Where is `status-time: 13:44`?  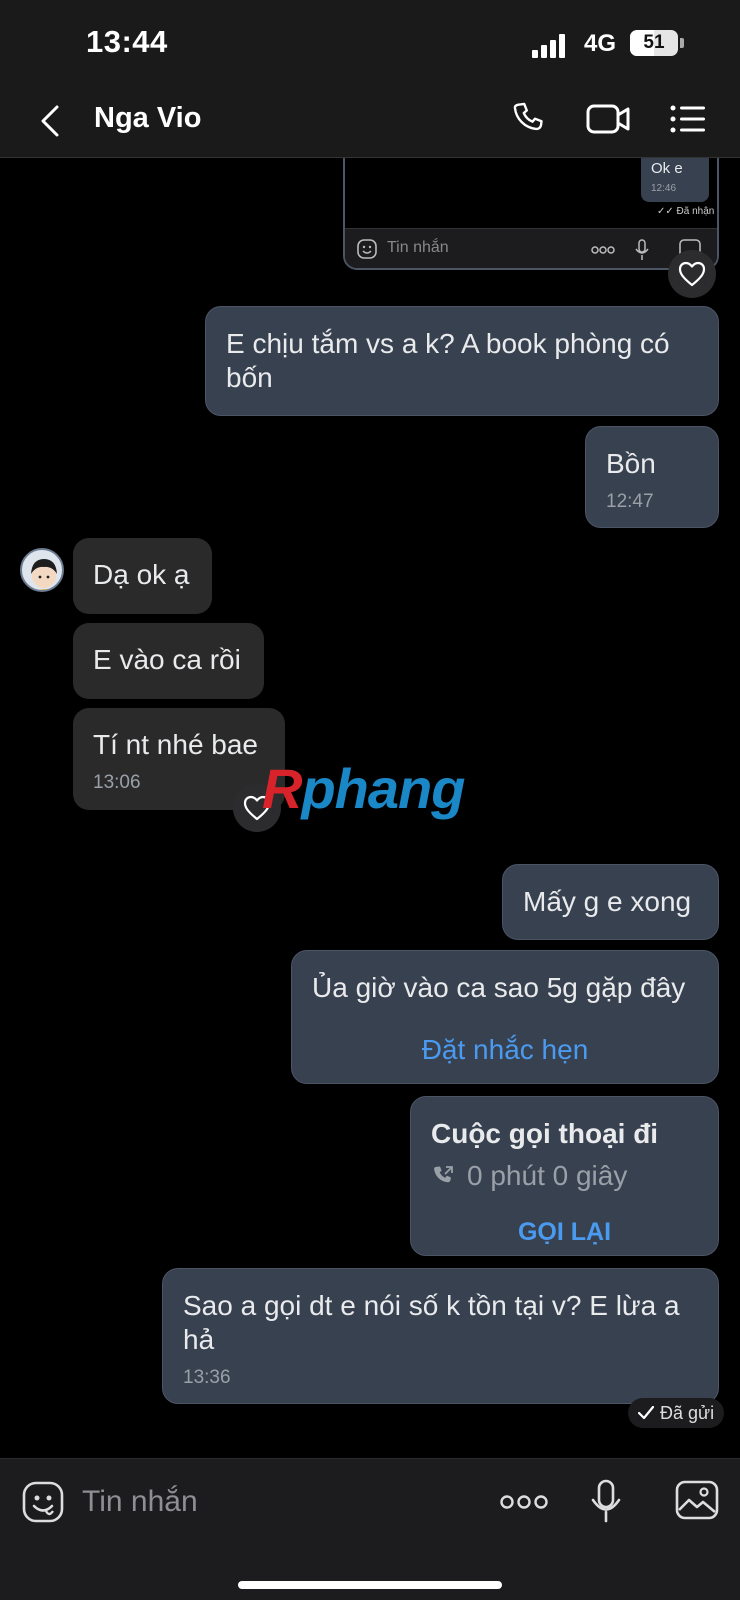
status-time: 13:44 is located at coordinates (127, 41).